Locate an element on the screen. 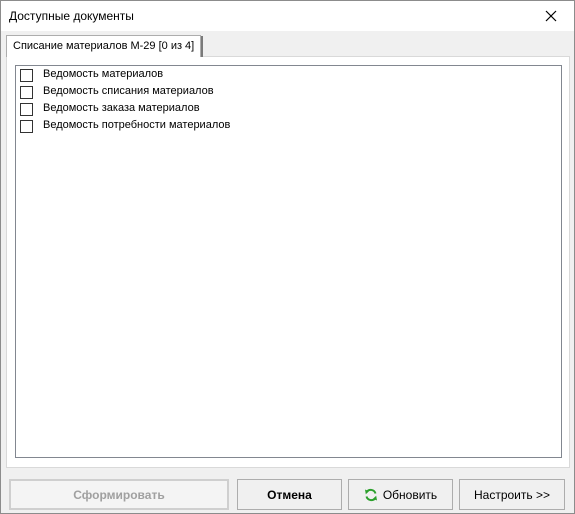 This screenshot has width=575, height=514. checklist-item-label: Ведомость заказа материалов is located at coordinates (121, 108).